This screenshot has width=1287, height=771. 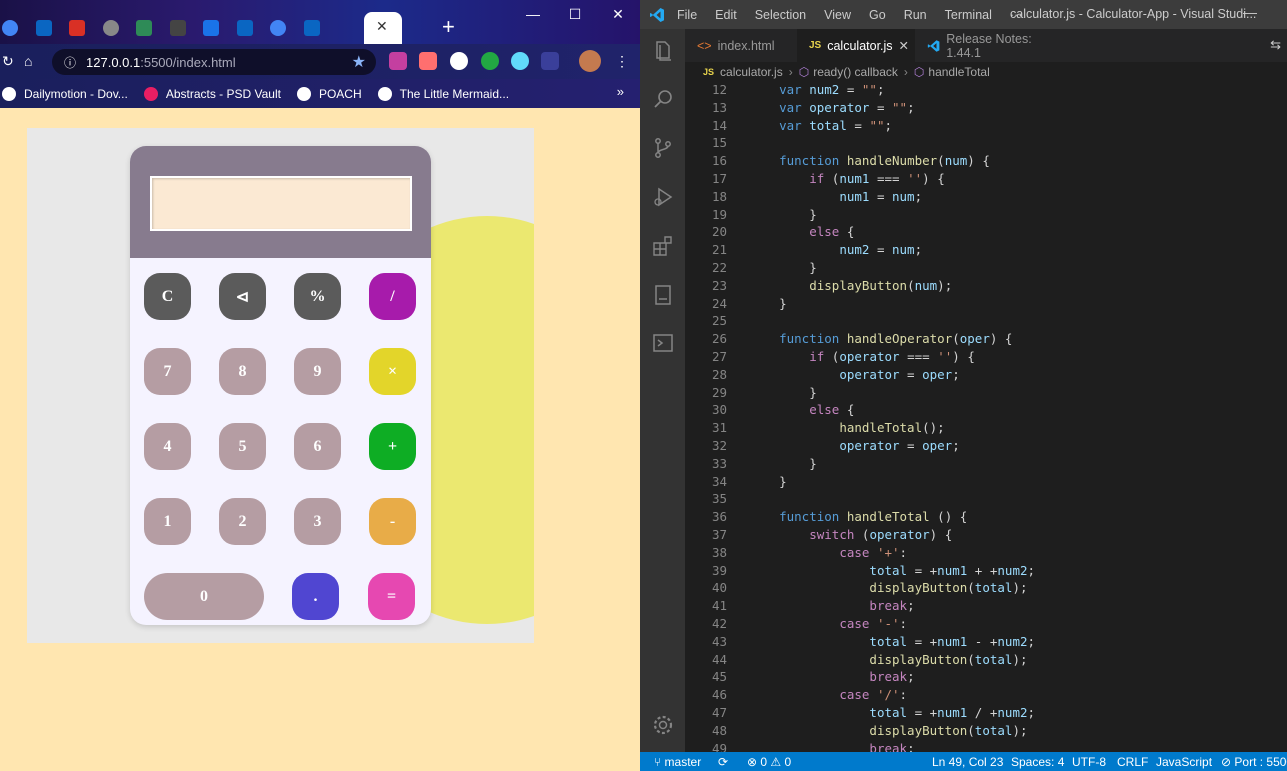 What do you see at coordinates (915, 15) in the screenshot?
I see `menu-item: Run` at bounding box center [915, 15].